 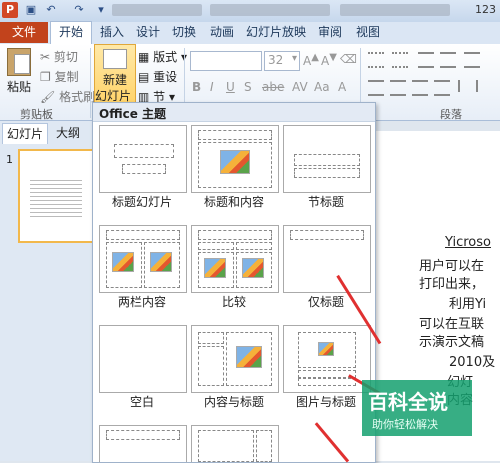 I want to click on grow-font-button: A▲, so click(x=311, y=60).